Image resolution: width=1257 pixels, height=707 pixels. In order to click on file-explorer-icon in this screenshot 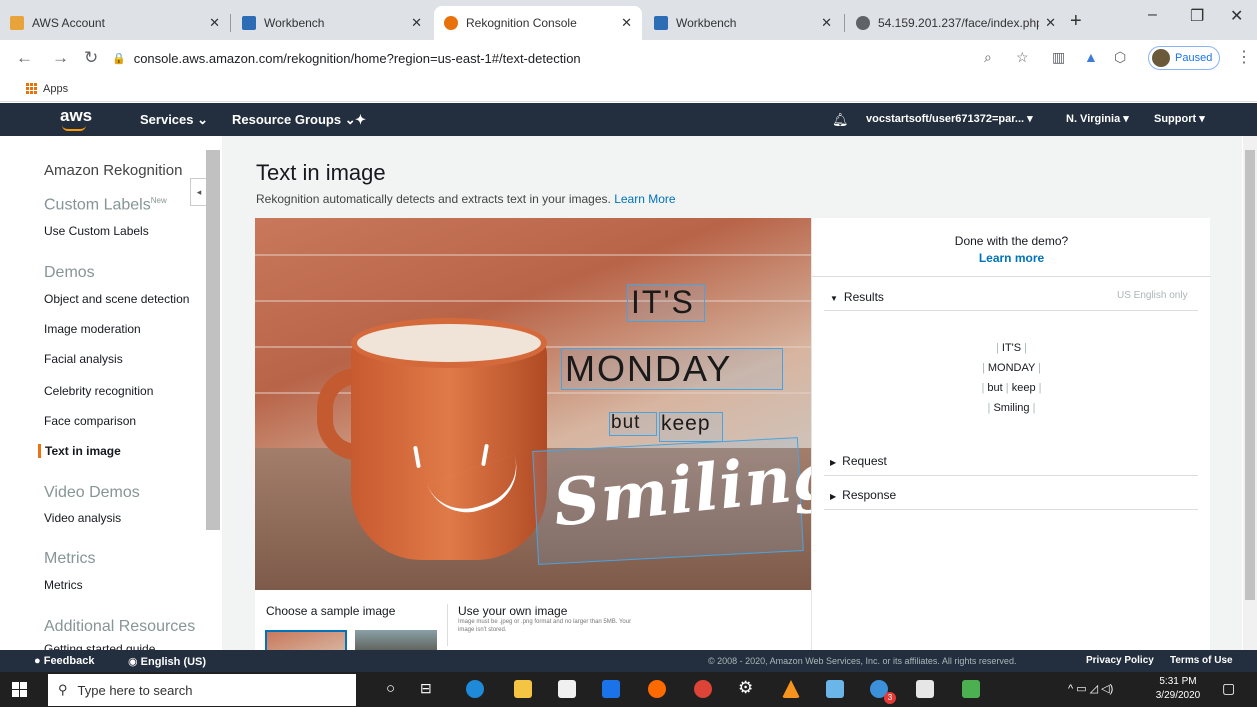, I will do `click(523, 689)`.